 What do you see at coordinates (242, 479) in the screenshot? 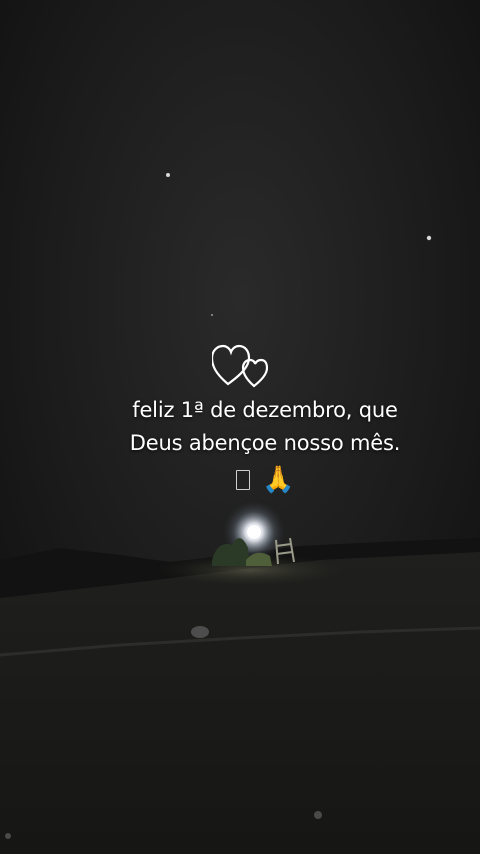
I see `missing-glyph-icon` at bounding box center [242, 479].